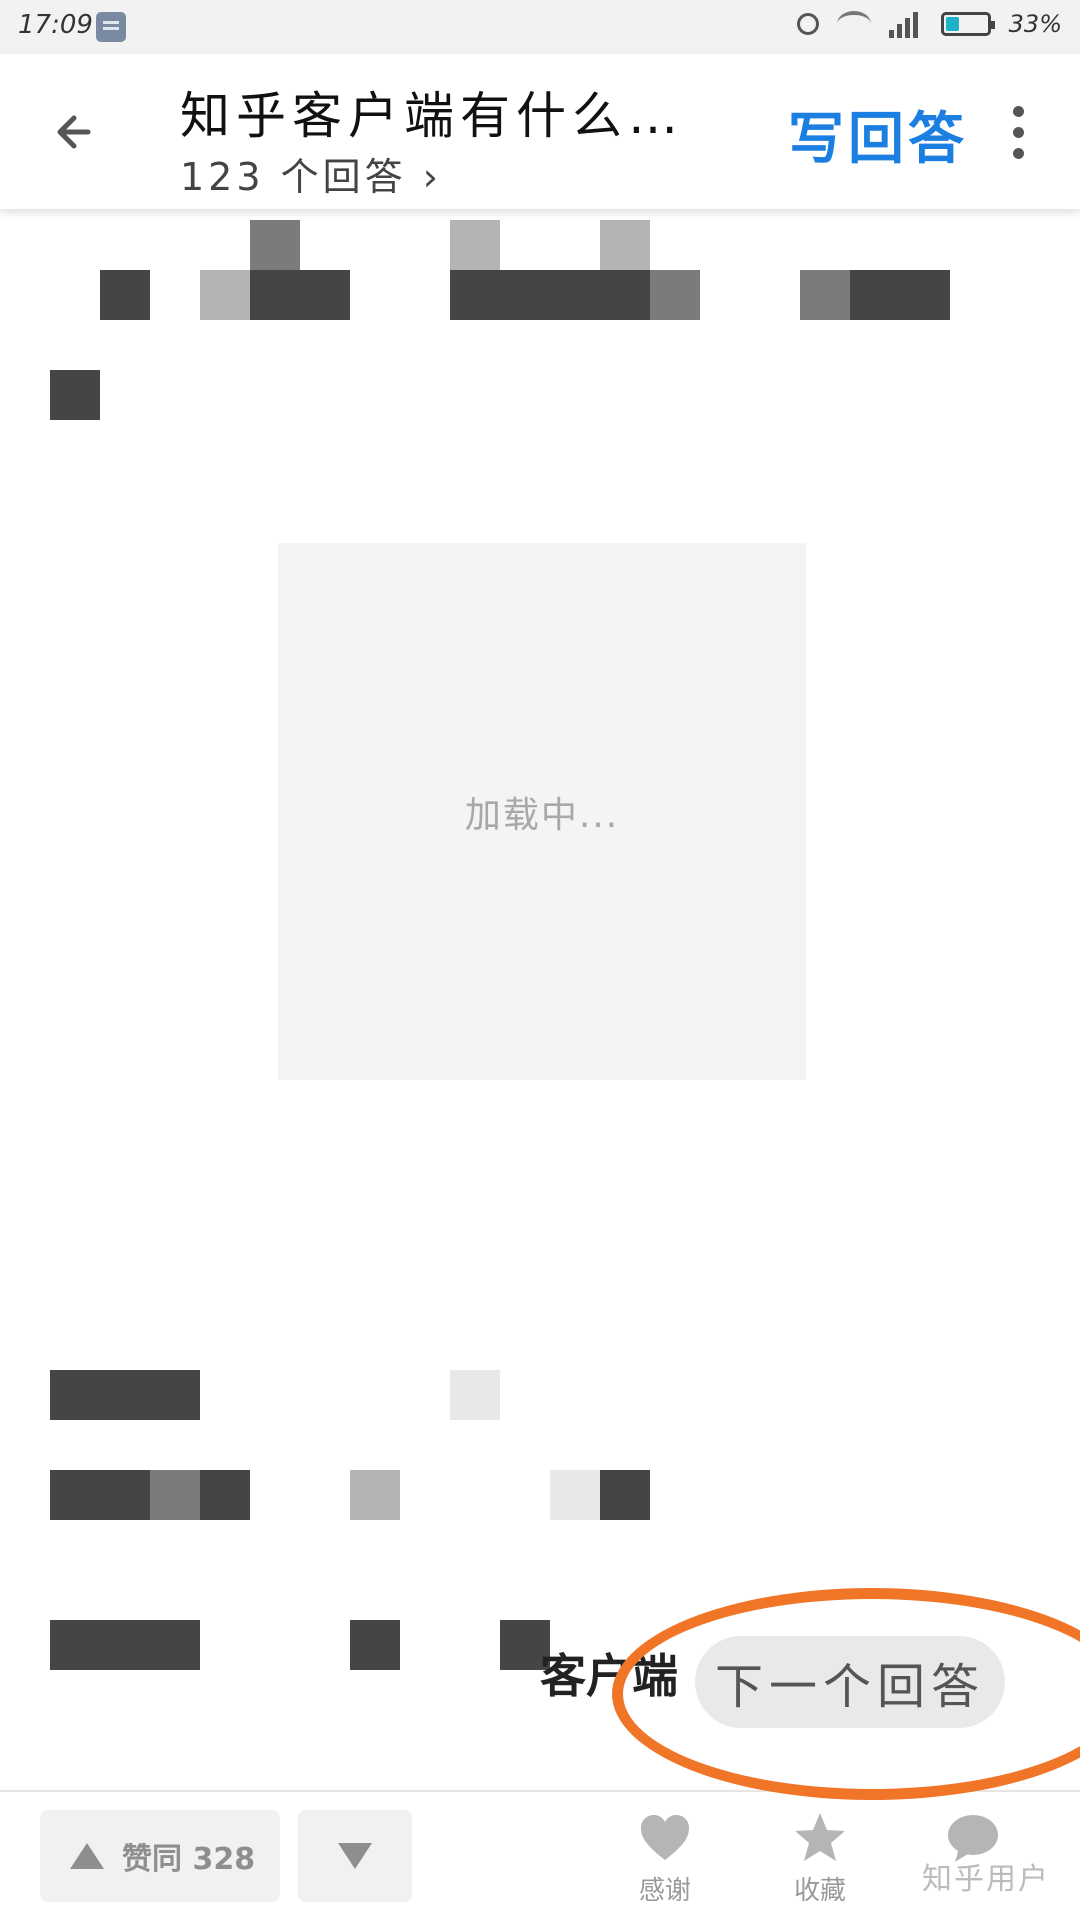 Image resolution: width=1080 pixels, height=1922 pixels. What do you see at coordinates (929, 24) in the screenshot?
I see `status-icons: 33%` at bounding box center [929, 24].